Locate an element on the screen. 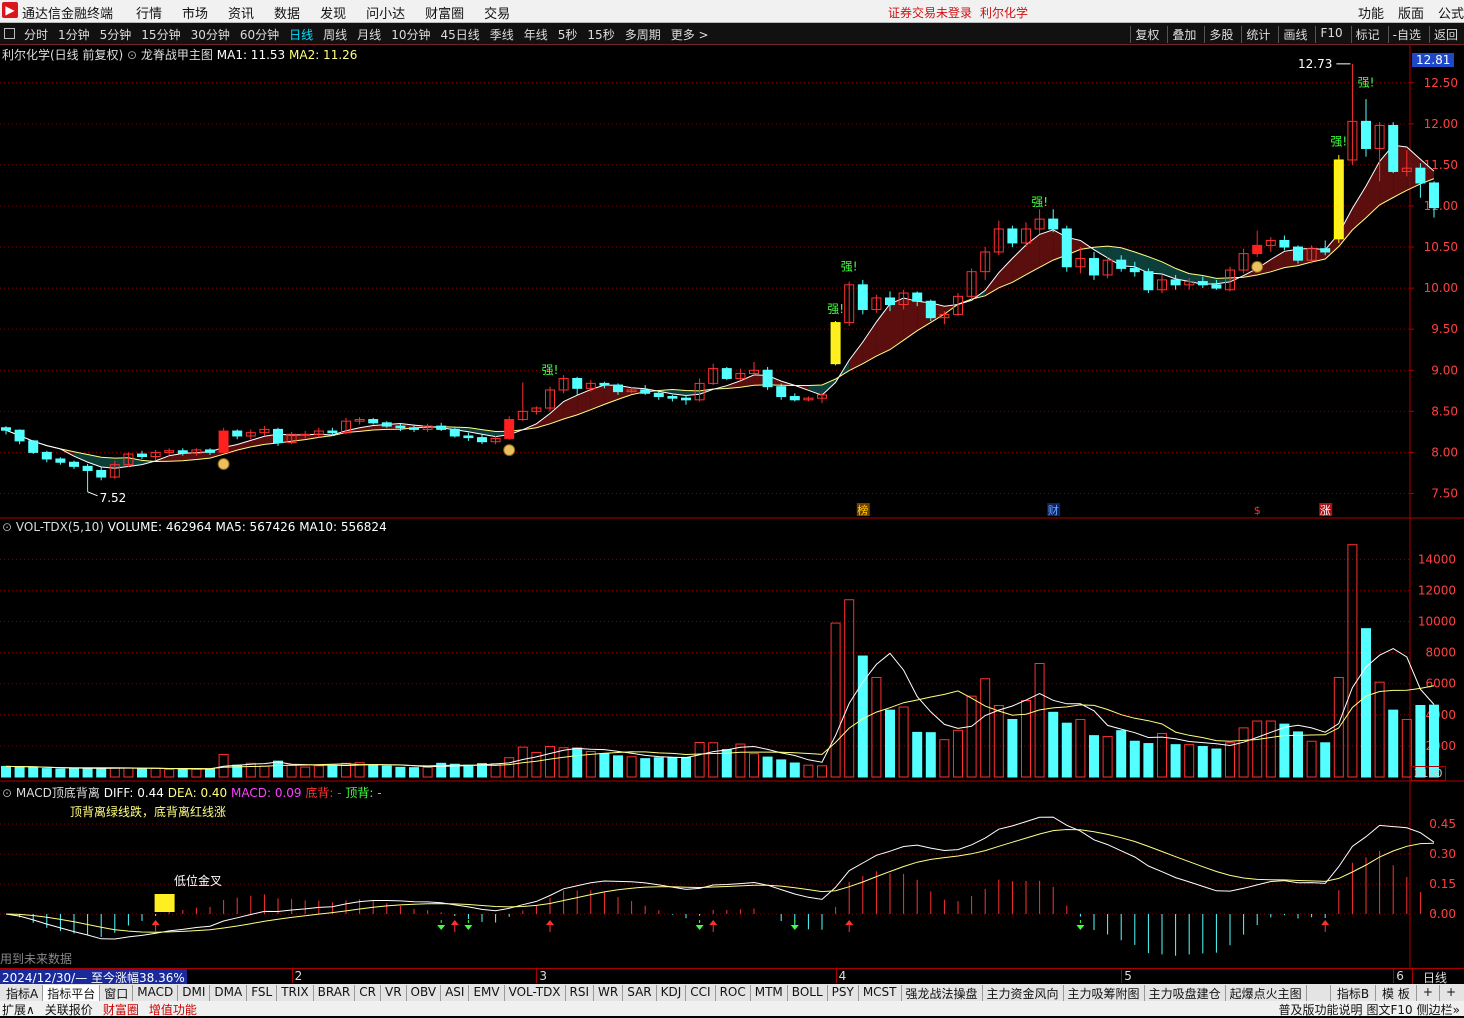 The height and width of the screenshot is (1018, 1464). vol-title: VOL-TDX(5,10) is located at coordinates (60, 527).